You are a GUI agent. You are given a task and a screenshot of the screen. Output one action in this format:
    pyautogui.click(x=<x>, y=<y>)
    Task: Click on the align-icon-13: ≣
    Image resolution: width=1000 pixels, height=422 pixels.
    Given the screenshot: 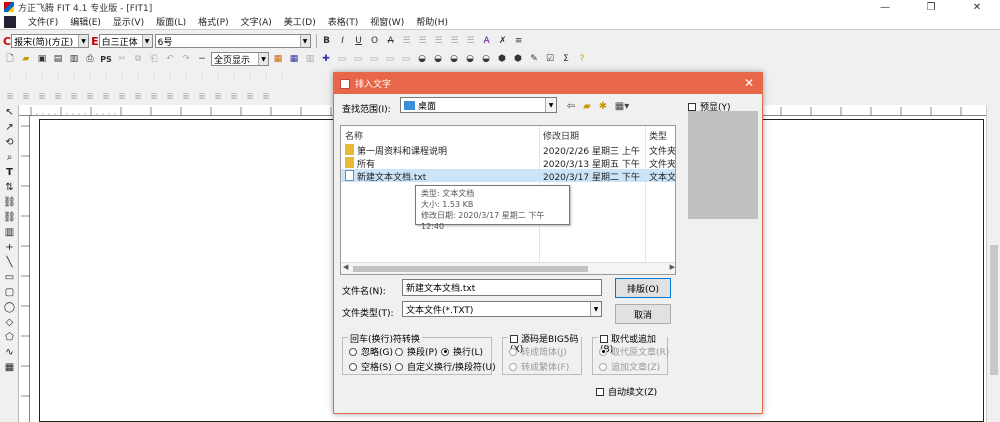 What is the action you would take?
    pyautogui.click(x=202, y=97)
    